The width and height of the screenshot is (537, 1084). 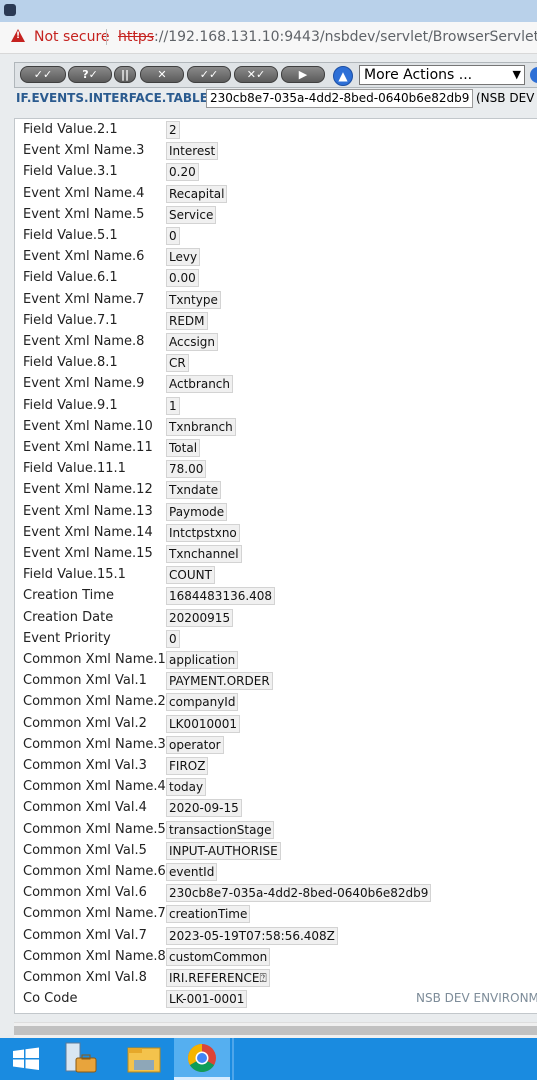 What do you see at coordinates (86, 1059) in the screenshot?
I see `server-manager-button` at bounding box center [86, 1059].